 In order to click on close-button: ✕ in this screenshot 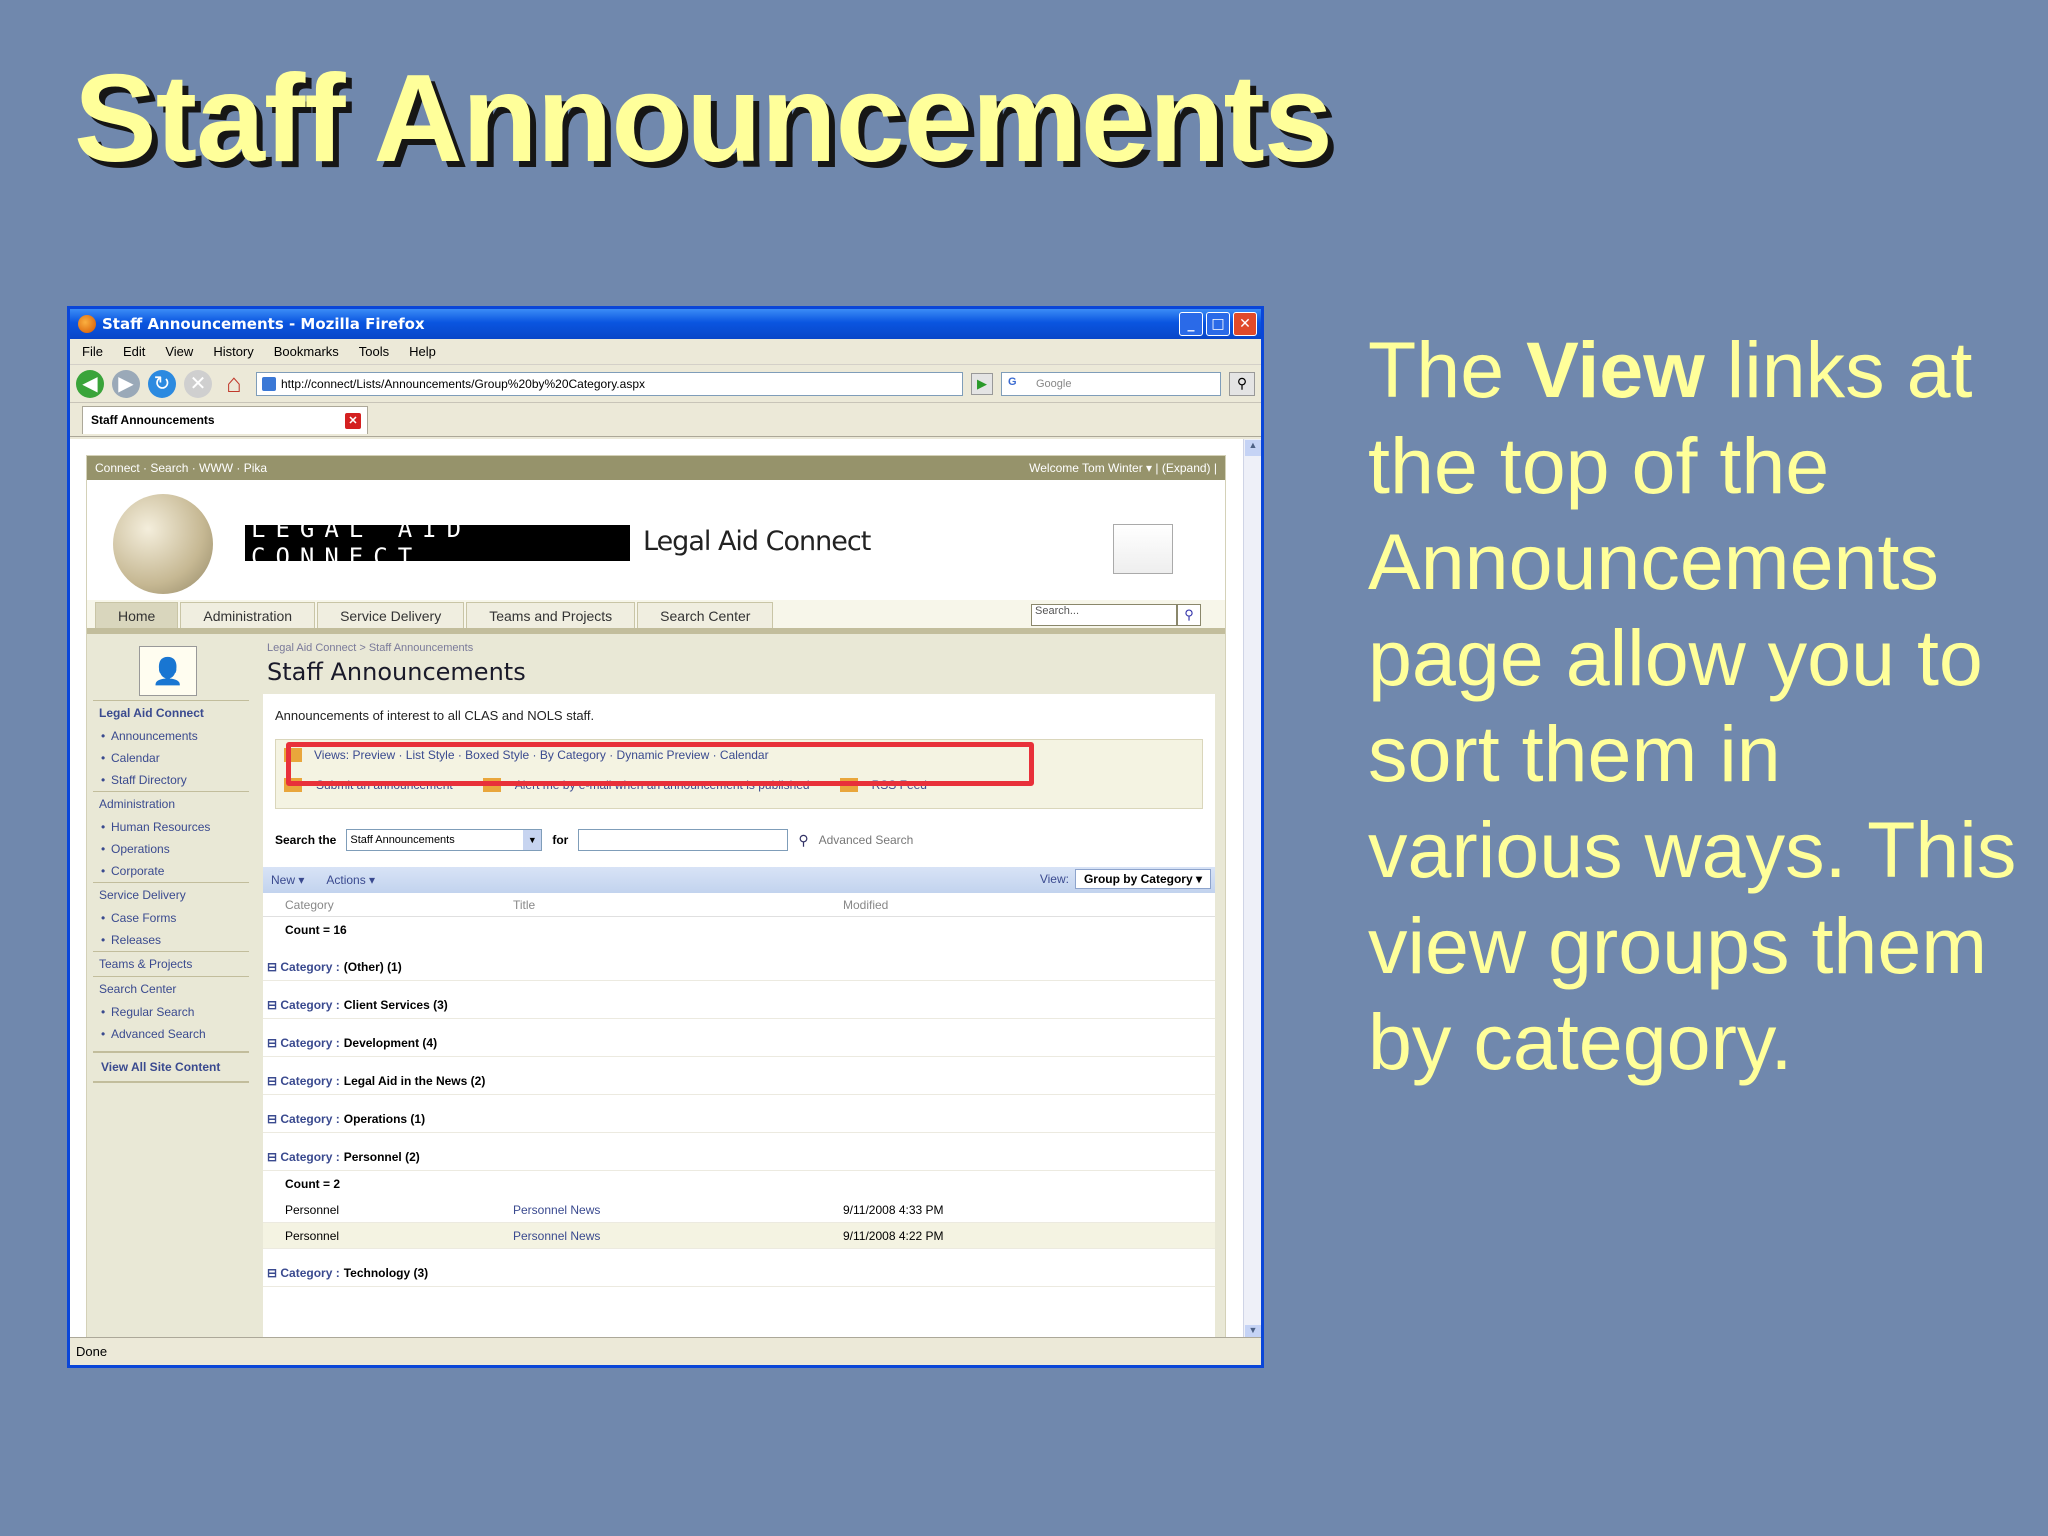, I will do `click(1245, 324)`.